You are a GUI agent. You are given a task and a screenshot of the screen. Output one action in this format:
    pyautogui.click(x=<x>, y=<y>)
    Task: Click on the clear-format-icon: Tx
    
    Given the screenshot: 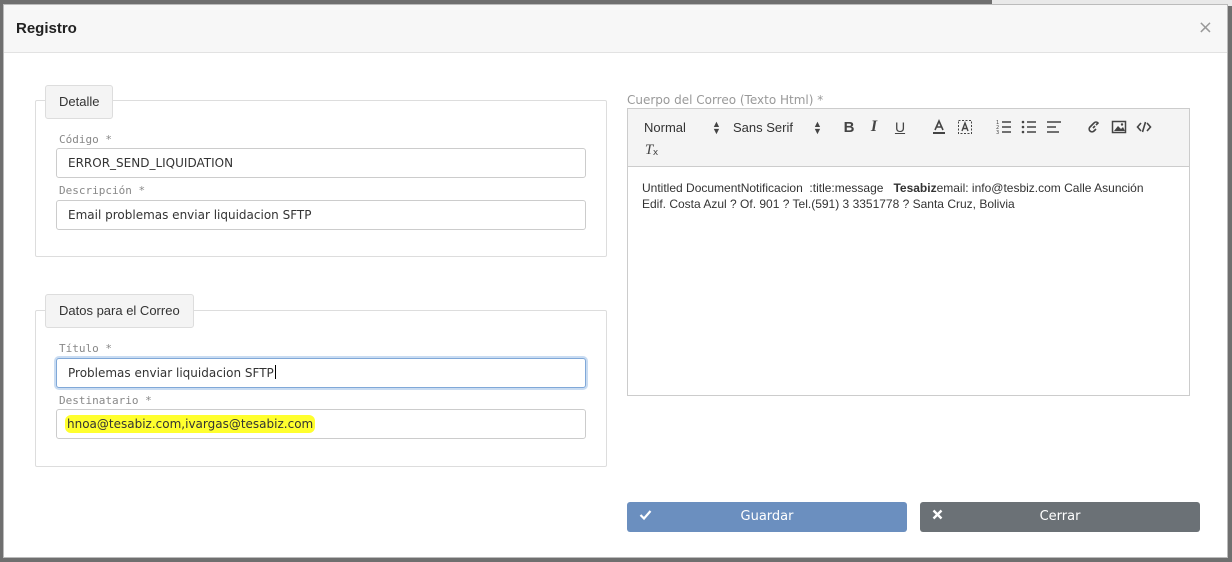 What is the action you would take?
    pyautogui.click(x=649, y=150)
    